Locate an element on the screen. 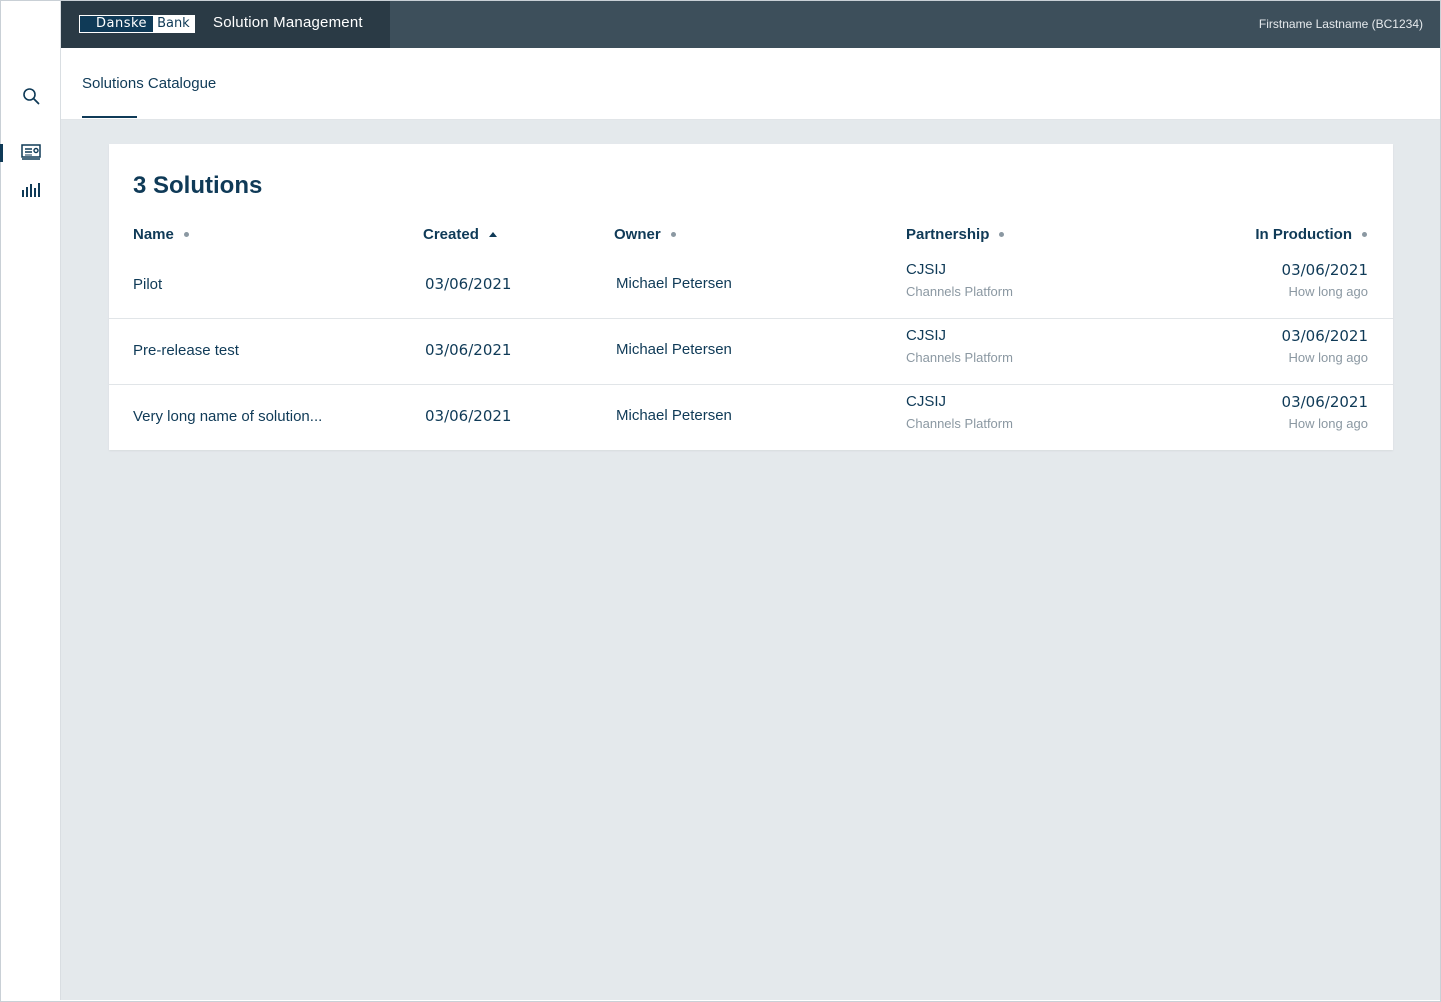 The width and height of the screenshot is (1441, 1002). sidebar is located at coordinates (30, 500).